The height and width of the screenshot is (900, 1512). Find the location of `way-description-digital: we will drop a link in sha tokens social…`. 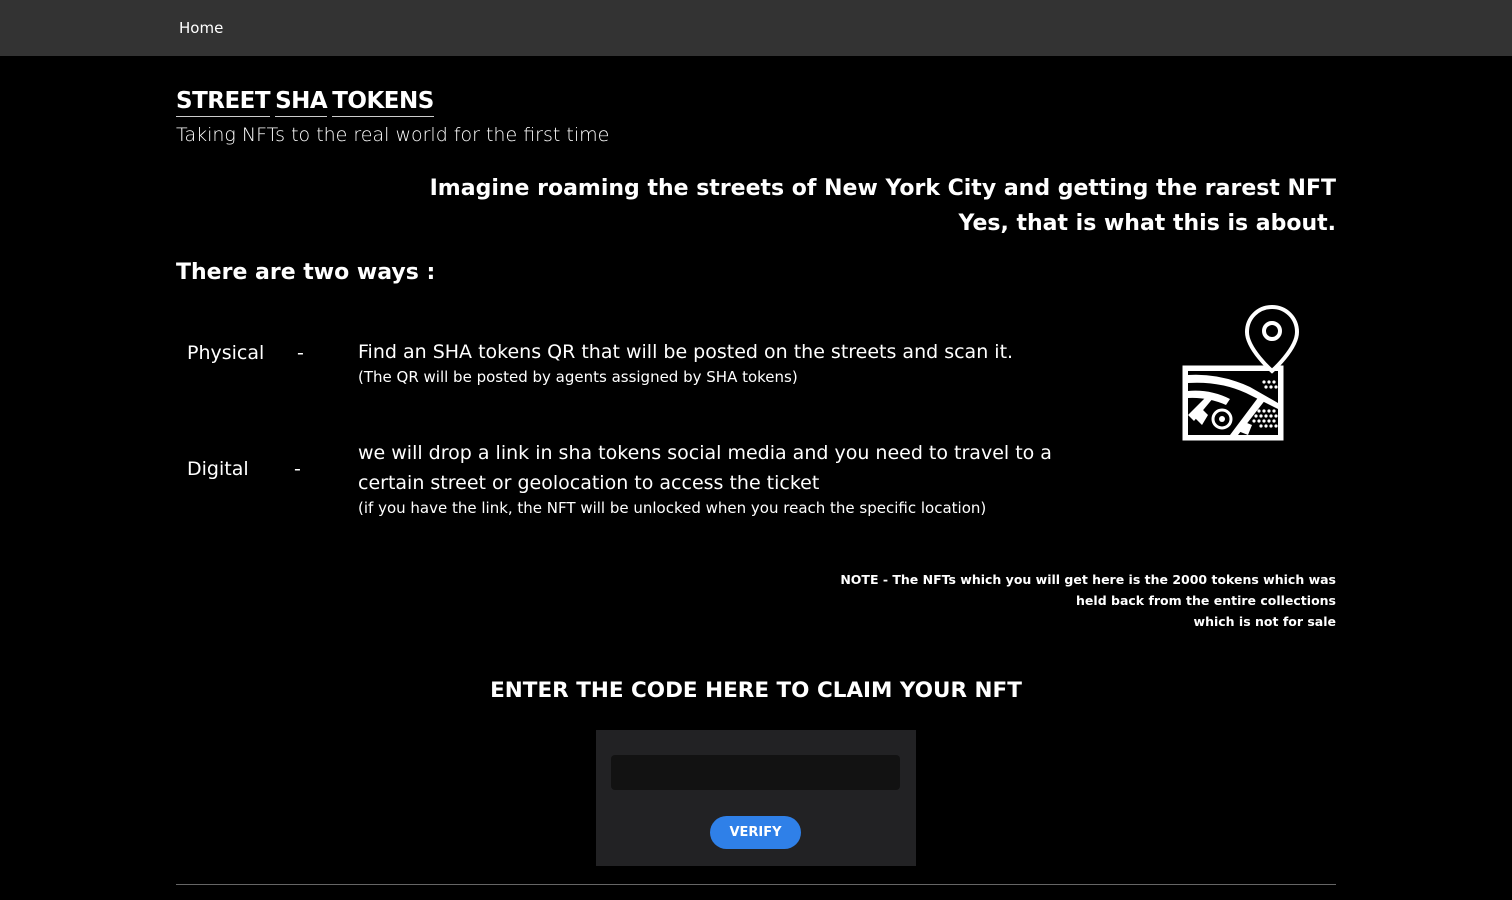

way-description-digital: we will drop a link in sha tokens social… is located at coordinates (738, 478).